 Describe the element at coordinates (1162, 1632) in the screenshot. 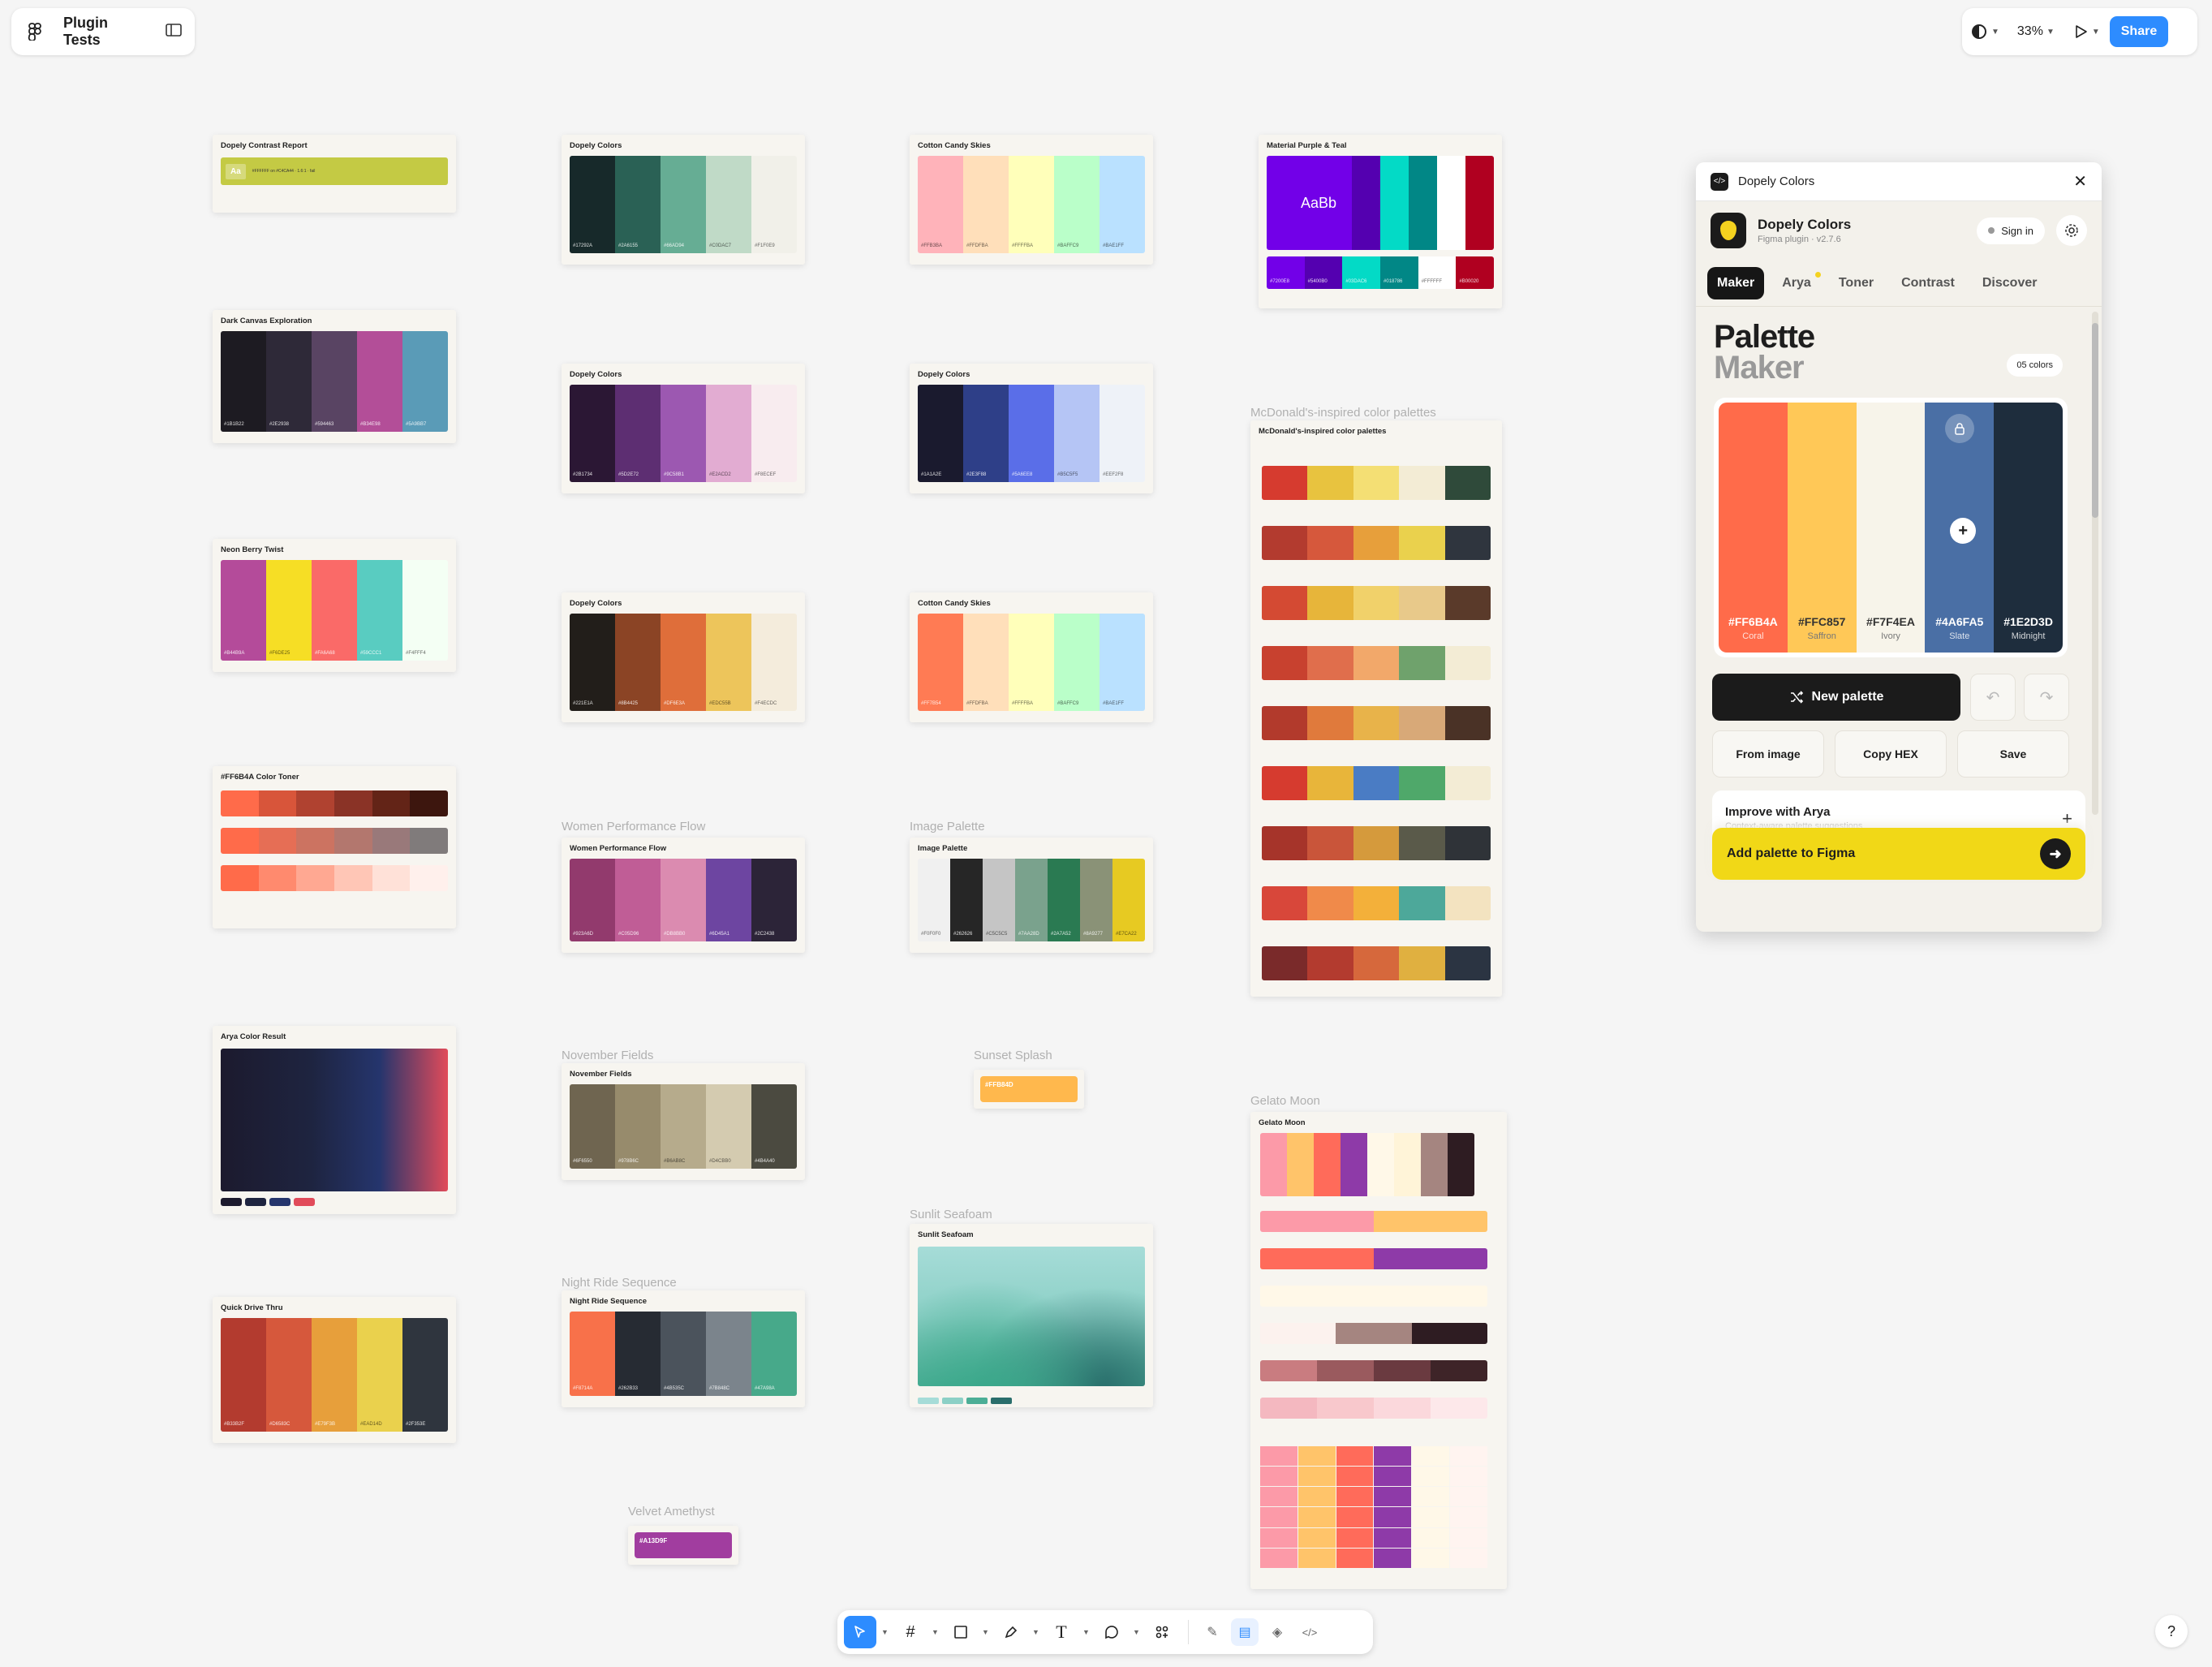

I see `actions-tool` at that location.